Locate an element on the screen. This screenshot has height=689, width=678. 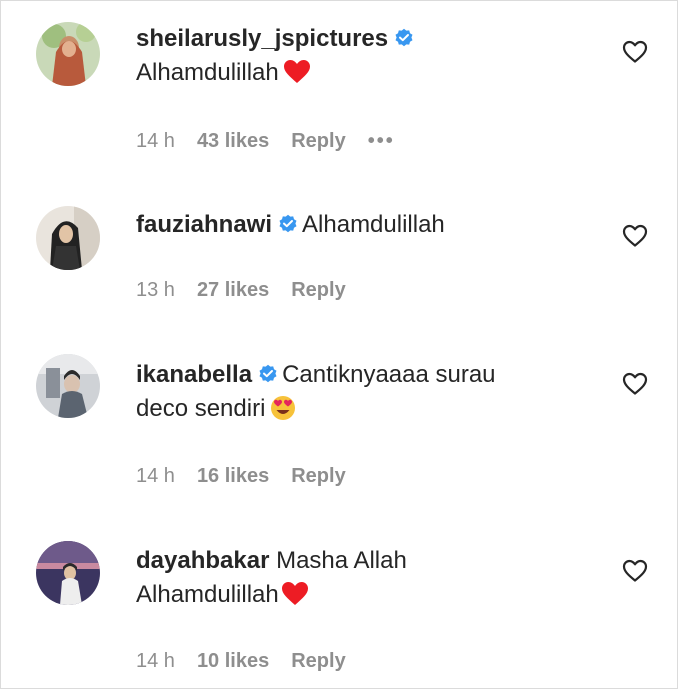
comment-meta: 14 h 10 likes Reply is located at coordinates (252, 661).